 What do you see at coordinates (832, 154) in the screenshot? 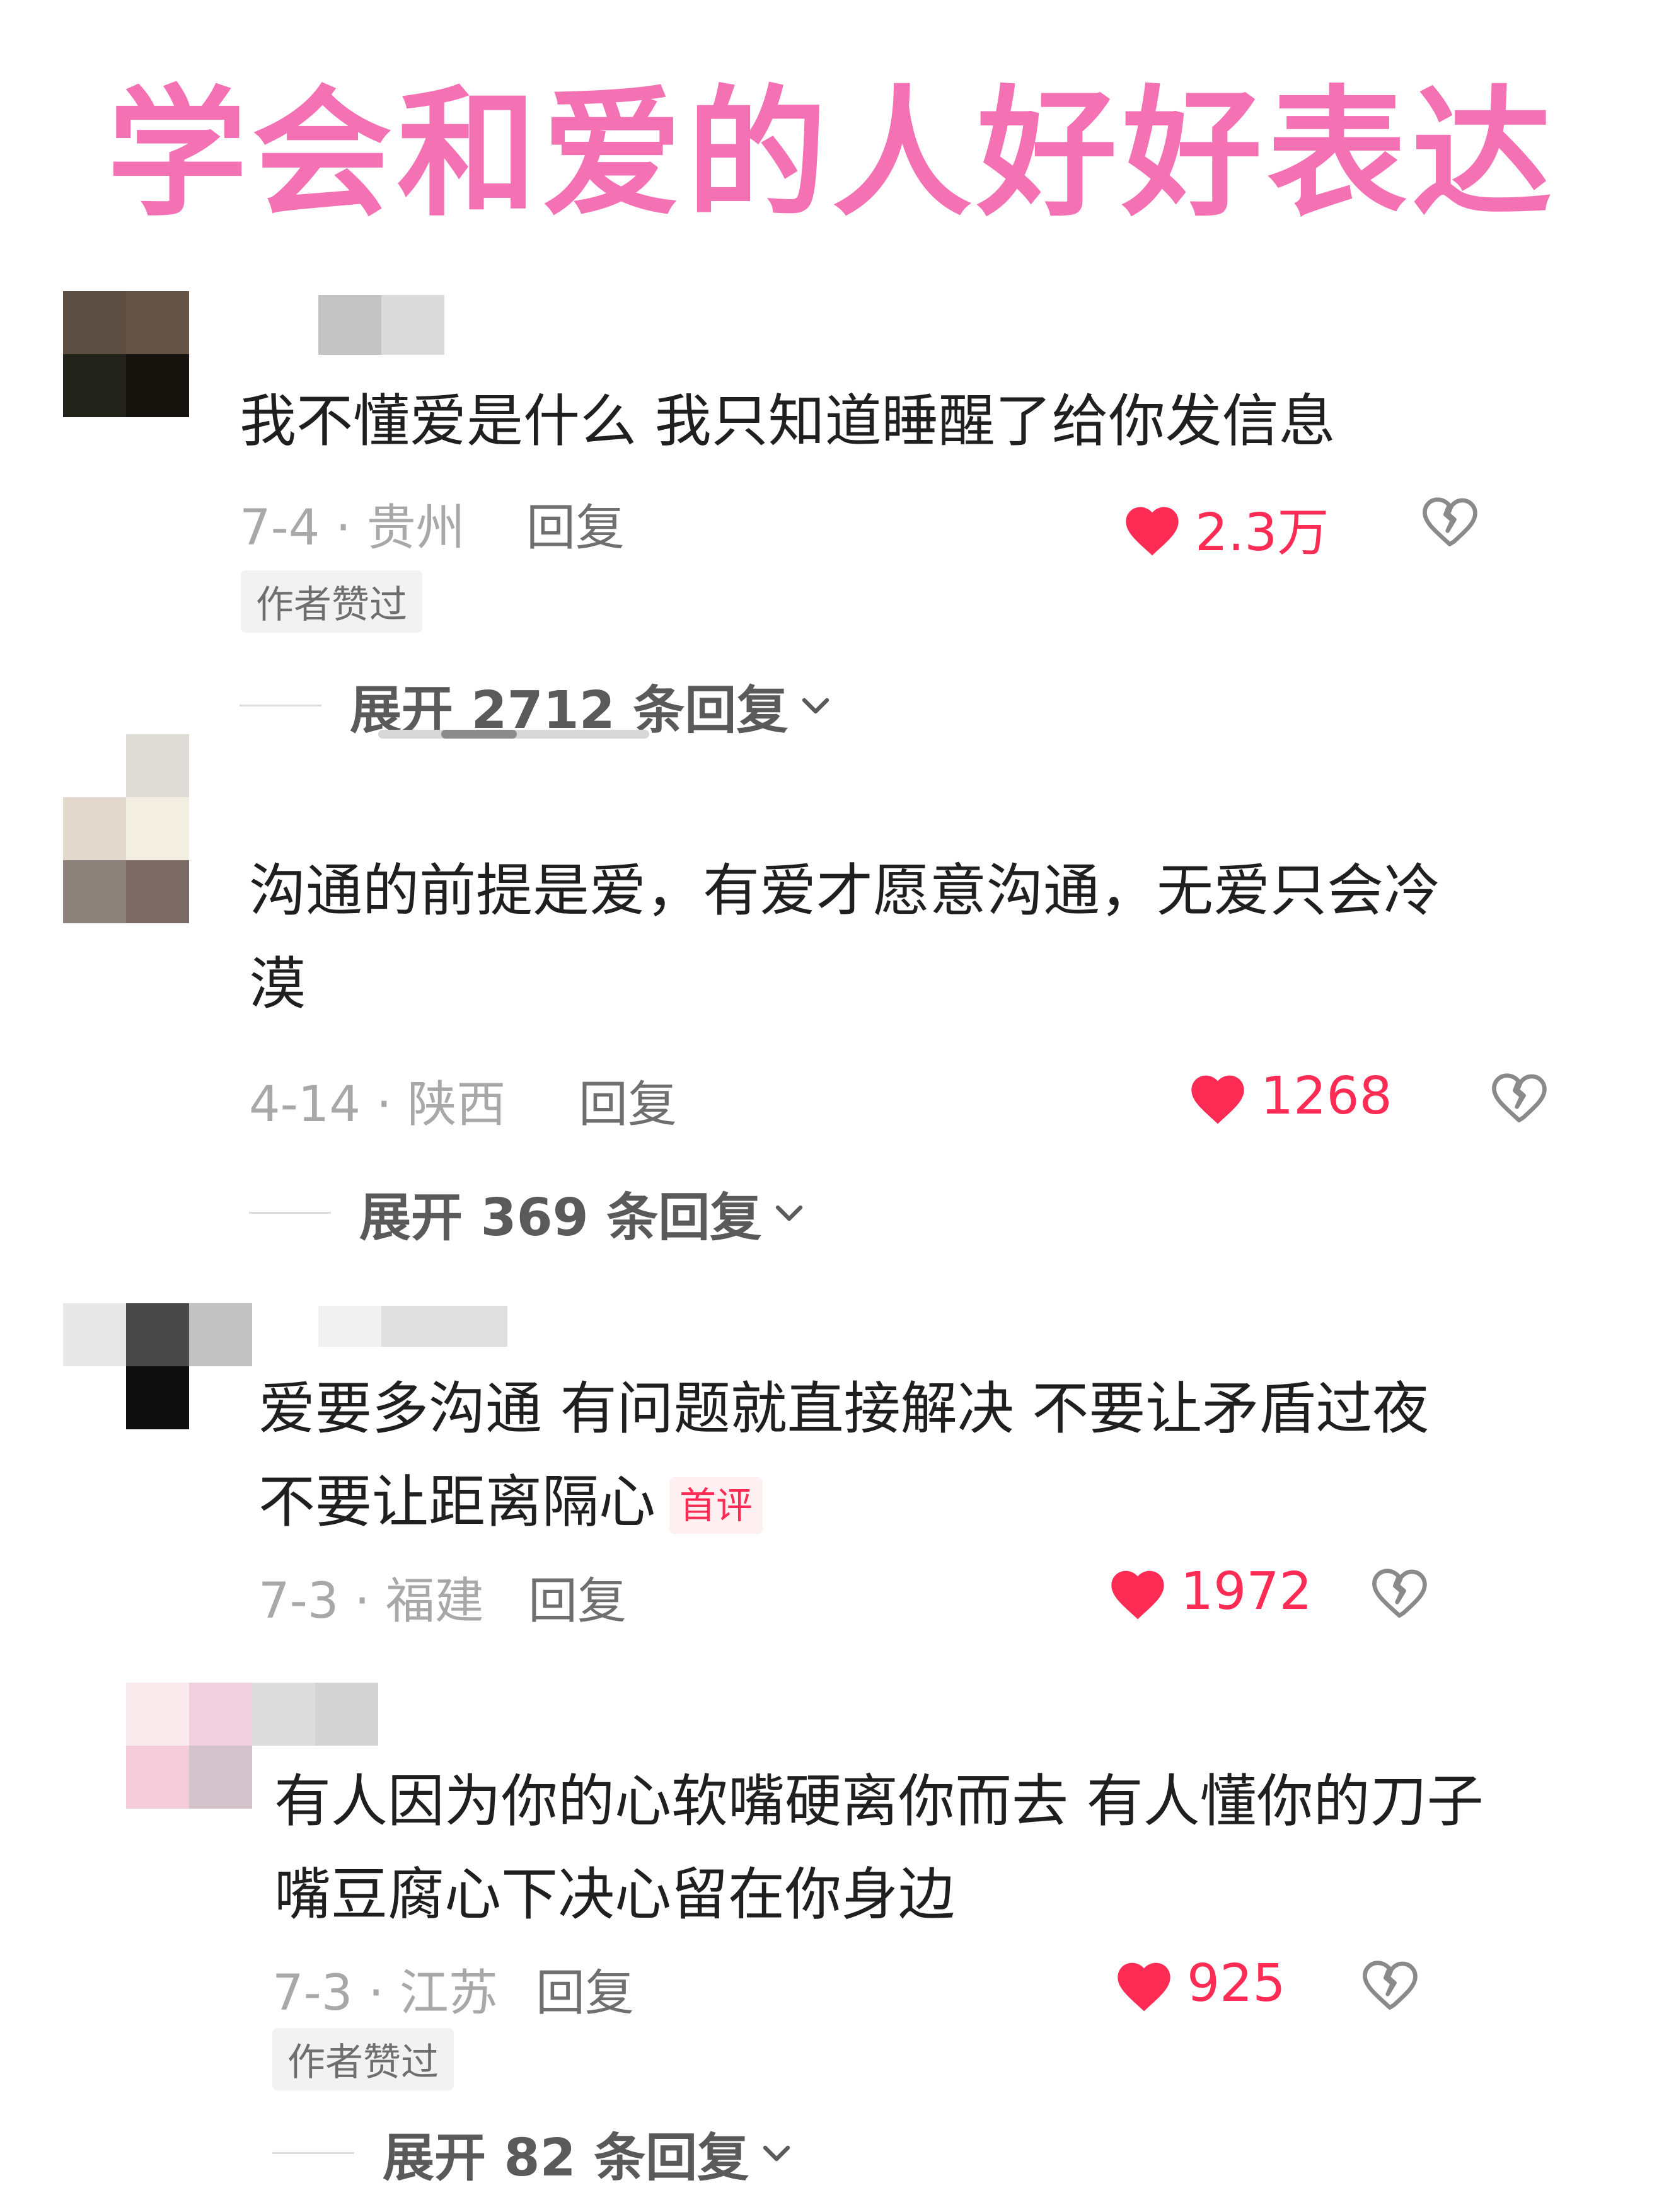
I see `page-title: 学会和爱的人好好表达` at bounding box center [832, 154].